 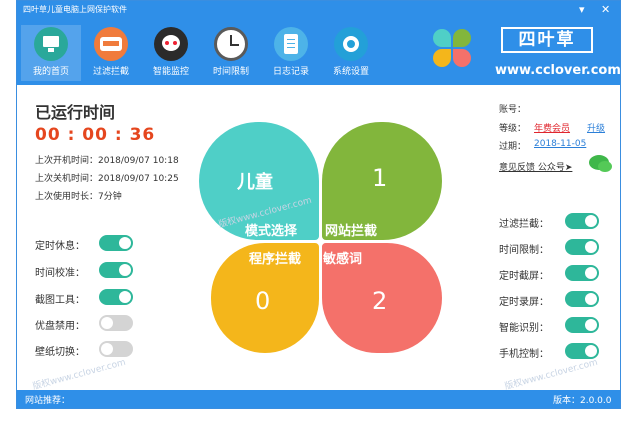 I want to click on toggle-screenshot-tool, so click(x=116, y=297).